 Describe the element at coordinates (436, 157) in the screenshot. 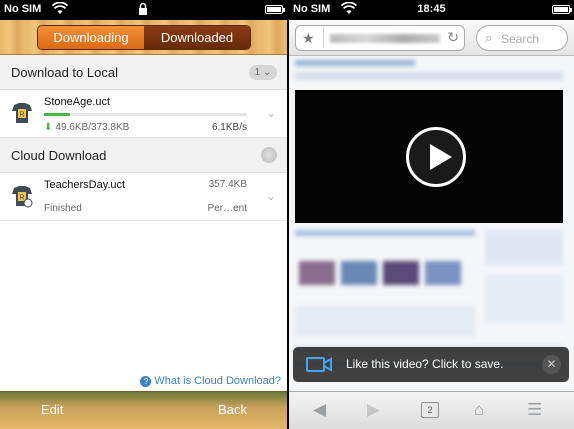

I see `play-icon` at that location.